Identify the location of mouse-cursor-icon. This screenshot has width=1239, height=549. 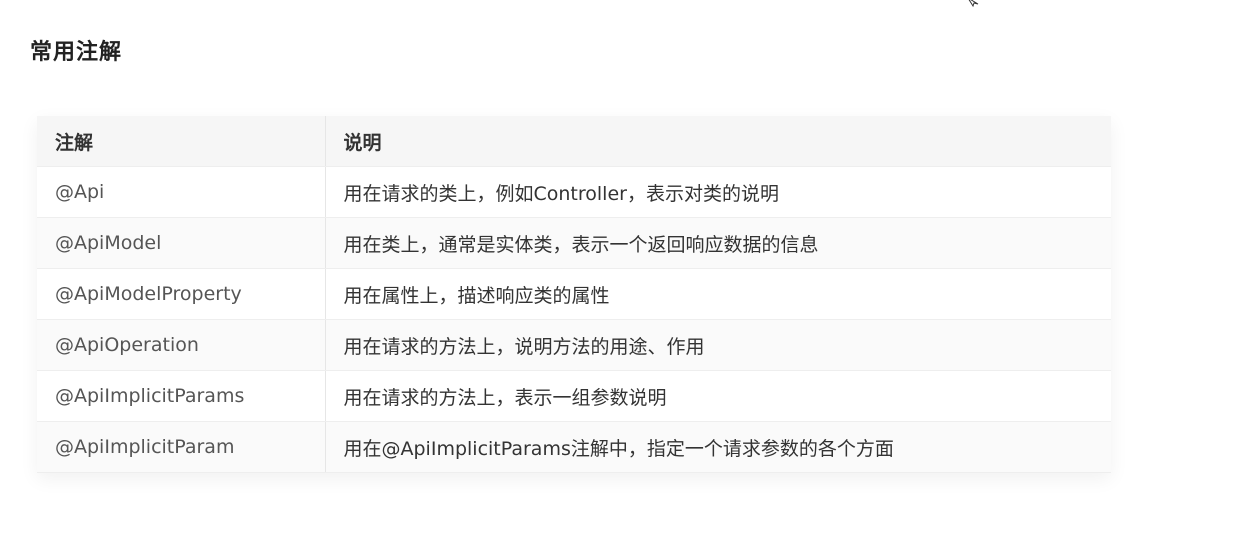
(973, 4).